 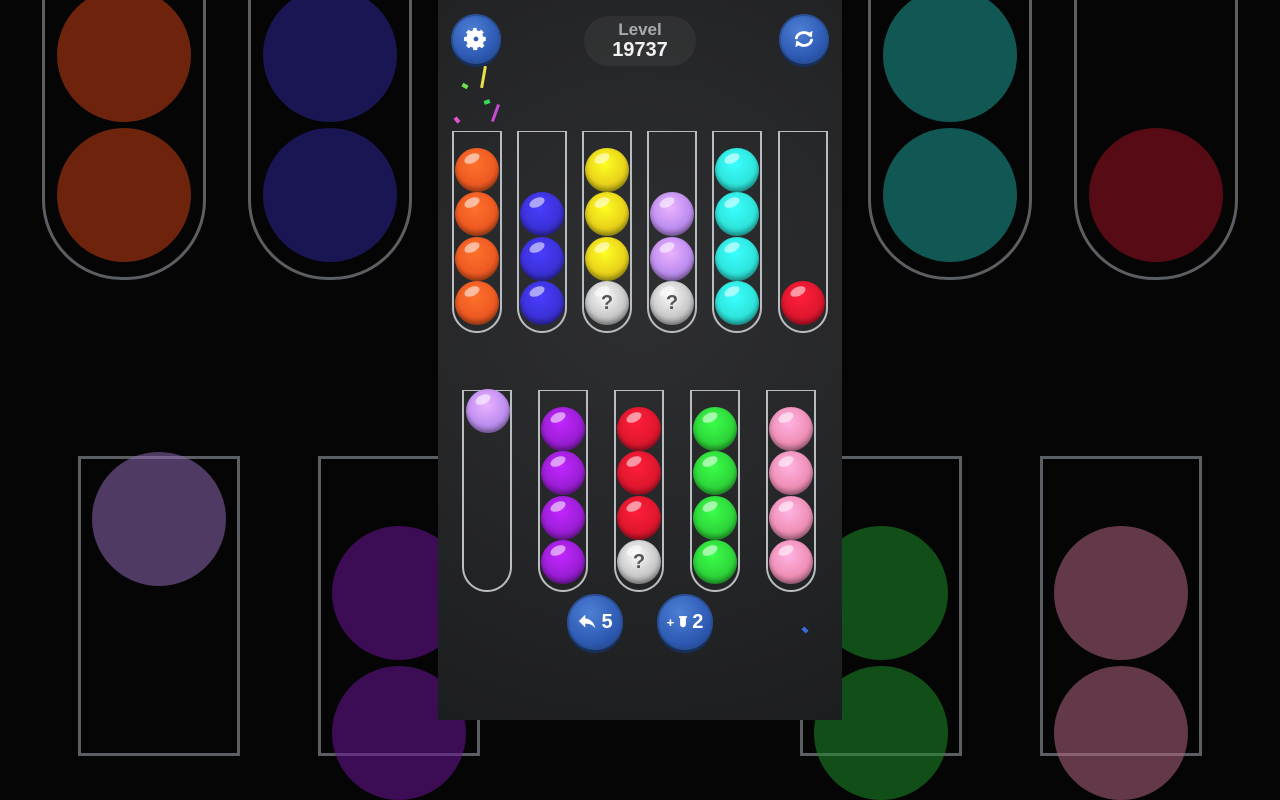 I want to click on add-tube-icon, so click(x=683, y=622).